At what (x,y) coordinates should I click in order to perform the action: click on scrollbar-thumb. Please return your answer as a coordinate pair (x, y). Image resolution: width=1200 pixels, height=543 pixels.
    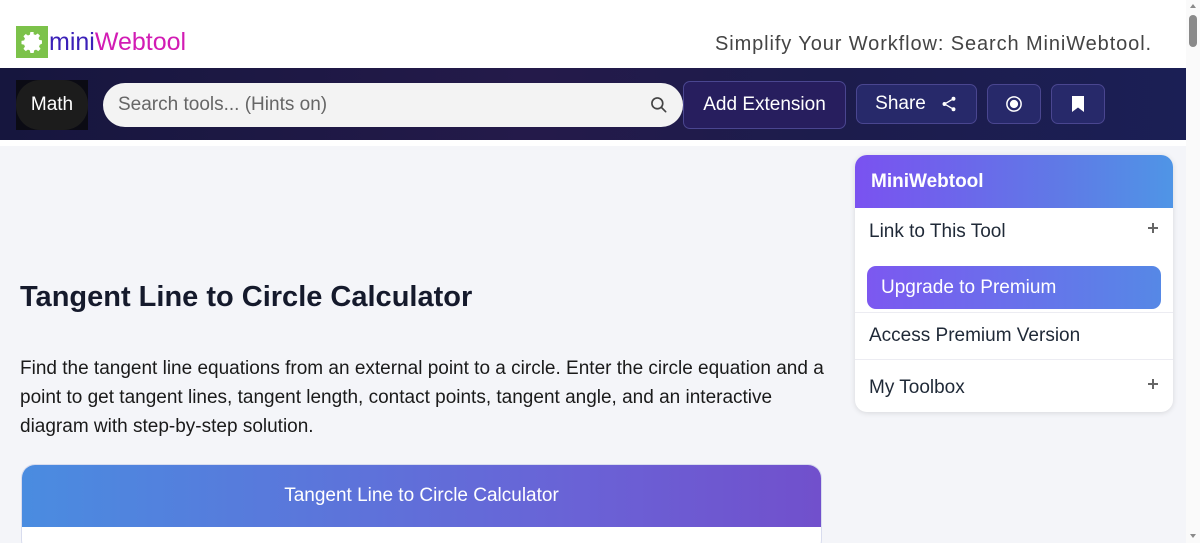
    Looking at the image, I should click on (1193, 31).